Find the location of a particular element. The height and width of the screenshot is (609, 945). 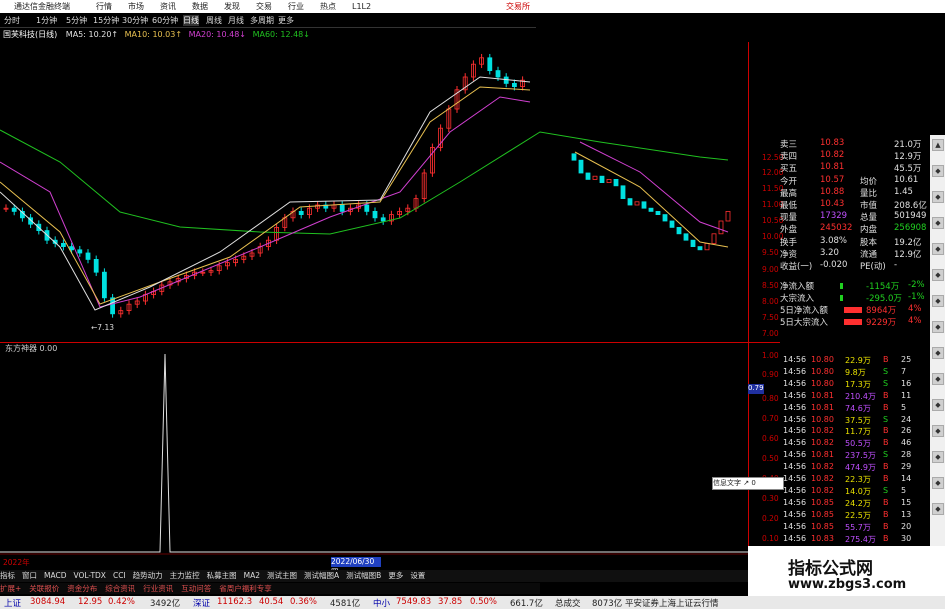

info-tab: 行业资讯 is located at coordinates (158, 588).